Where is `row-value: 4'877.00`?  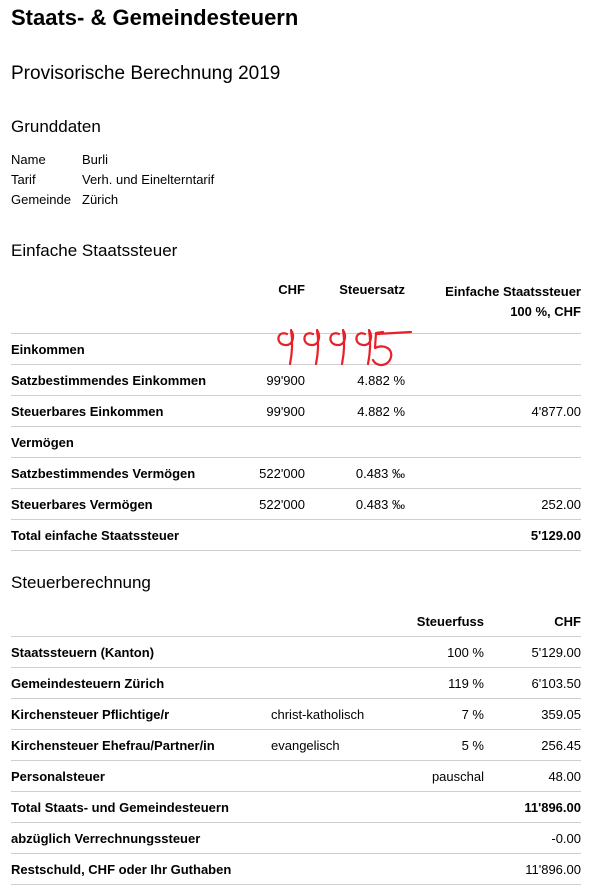 row-value: 4'877.00 is located at coordinates (493, 411).